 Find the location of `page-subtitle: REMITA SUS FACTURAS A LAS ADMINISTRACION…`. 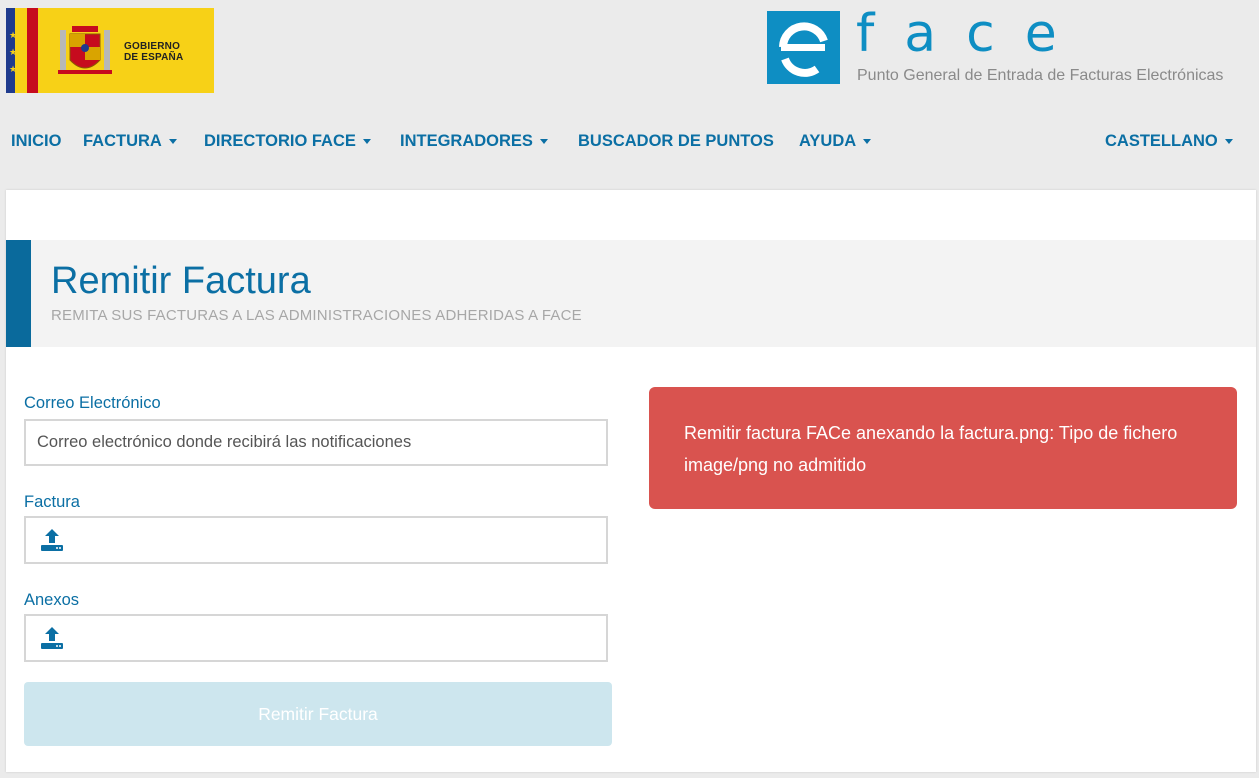

page-subtitle: REMITA SUS FACTURAS A LAS ADMINISTRACION… is located at coordinates (316, 315).